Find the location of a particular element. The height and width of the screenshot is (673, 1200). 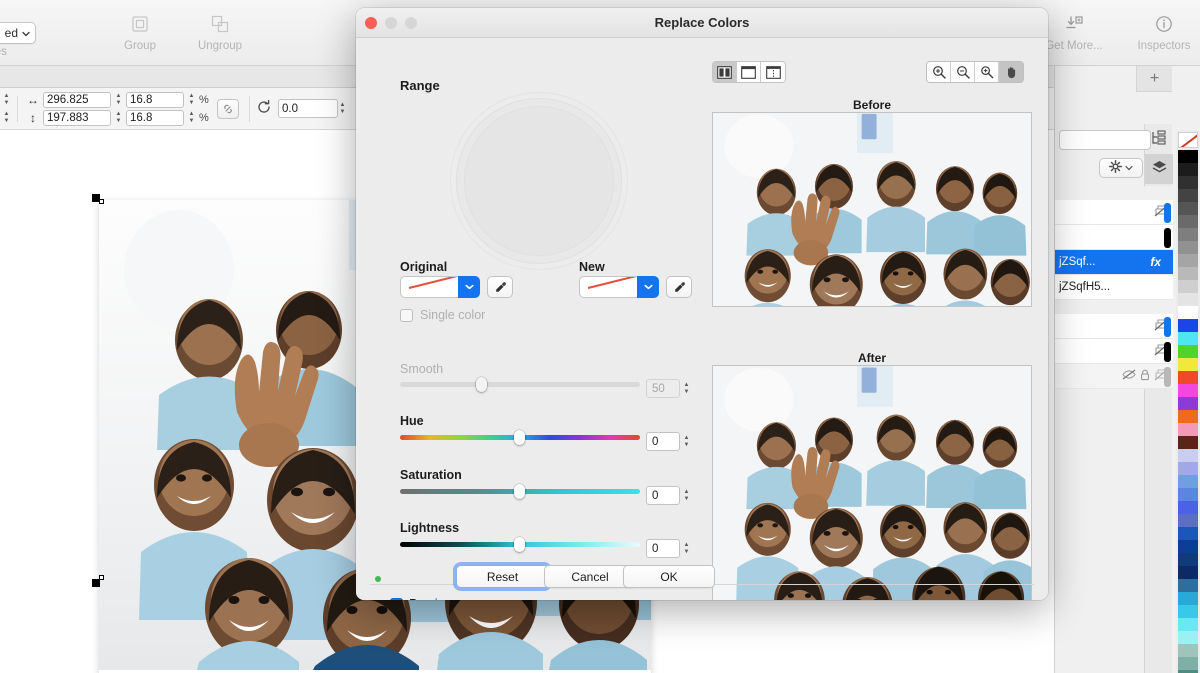

sidebar-tab-layers is located at coordinates (1159, 169).